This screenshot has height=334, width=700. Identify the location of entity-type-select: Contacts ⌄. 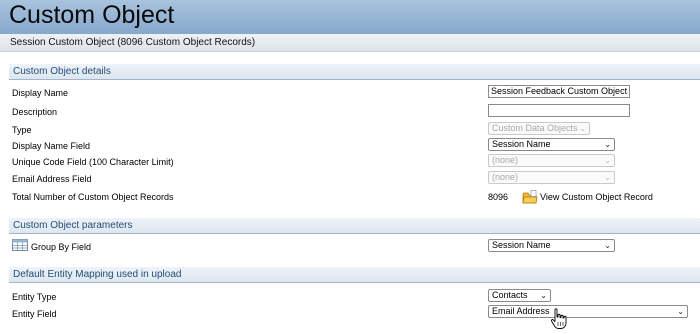
(519, 295).